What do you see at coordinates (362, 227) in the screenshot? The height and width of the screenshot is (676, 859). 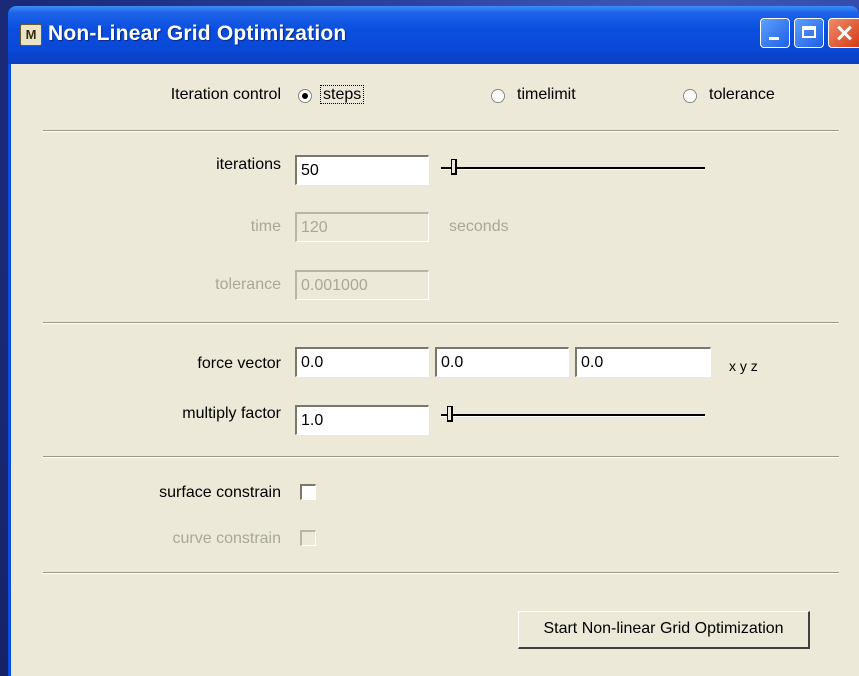 I see `time-input: 120` at bounding box center [362, 227].